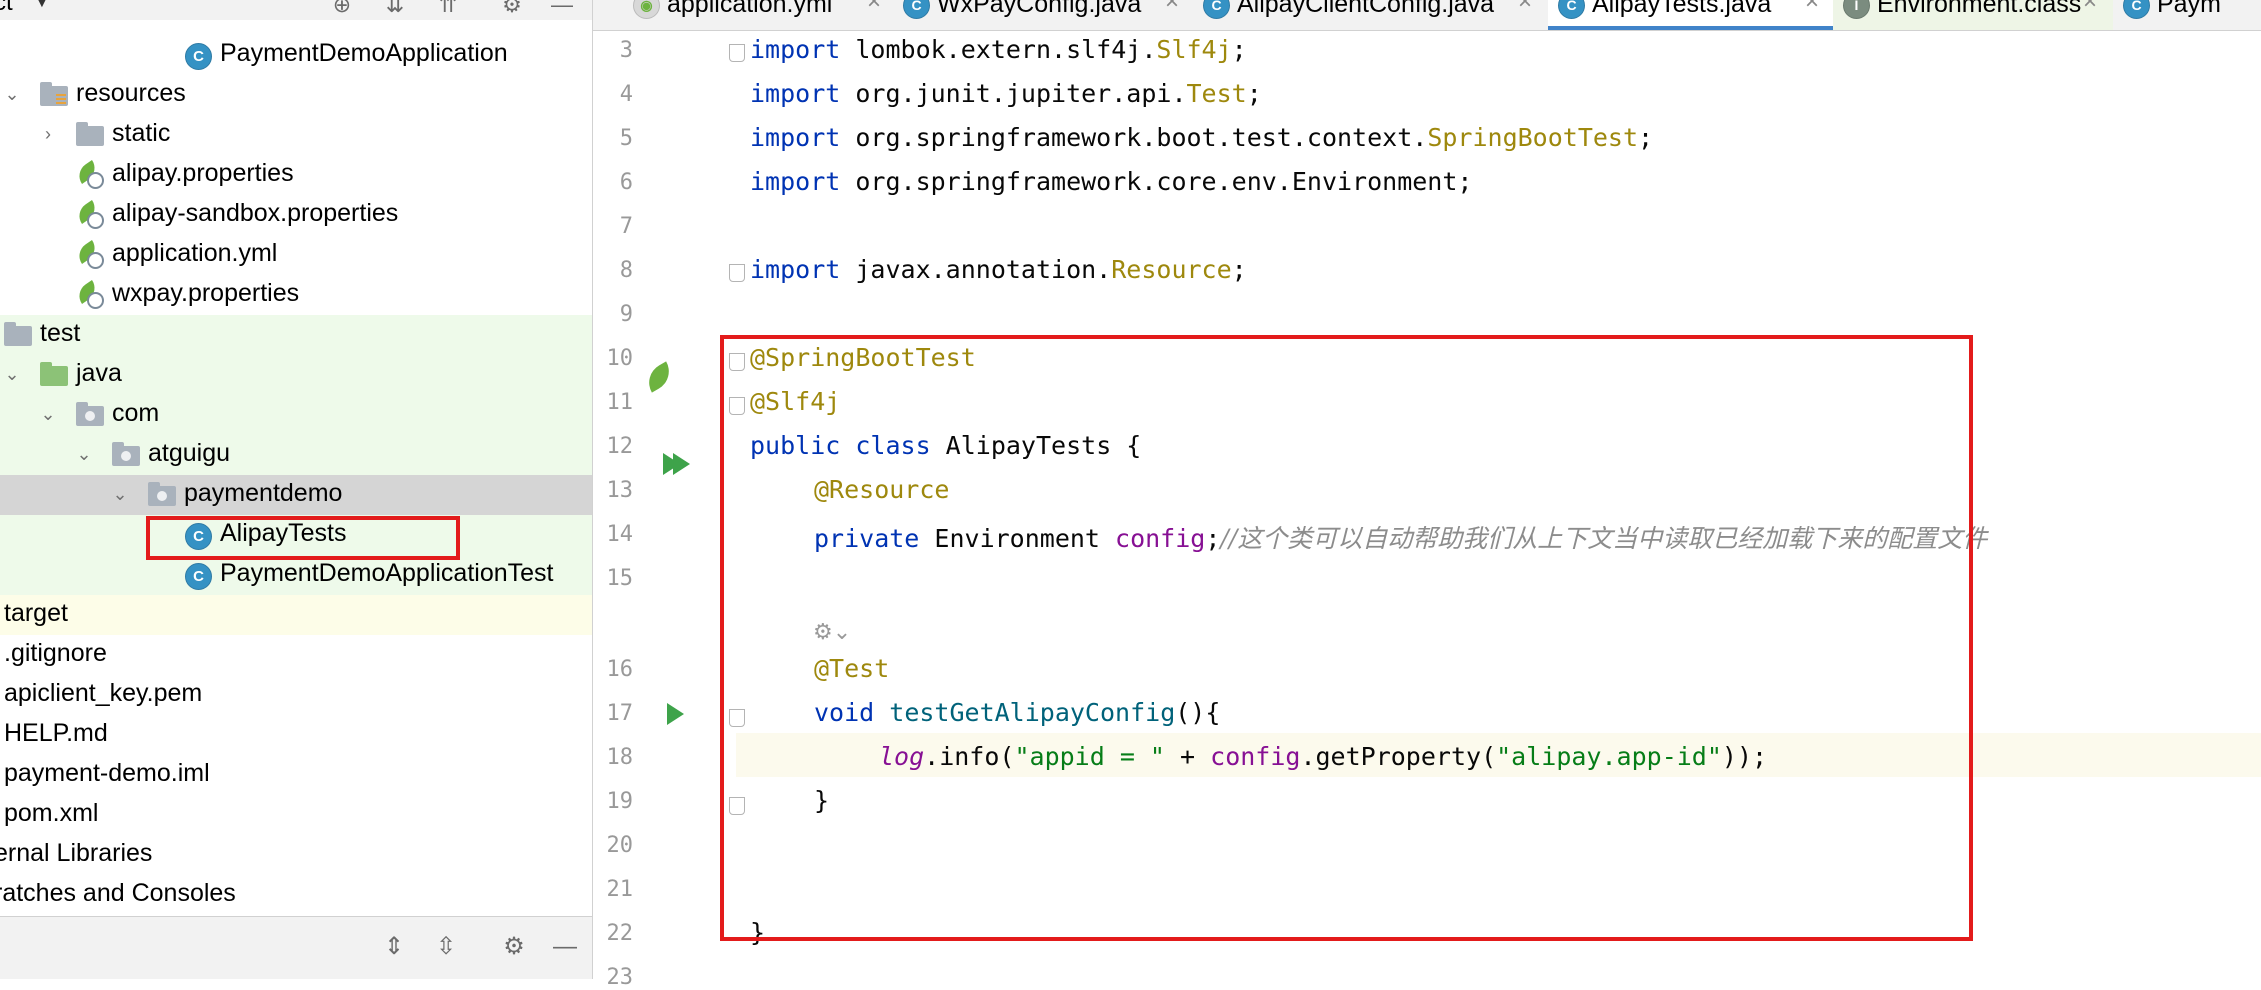 The width and height of the screenshot is (2261, 990). I want to click on line-number: 15, so click(620, 578).